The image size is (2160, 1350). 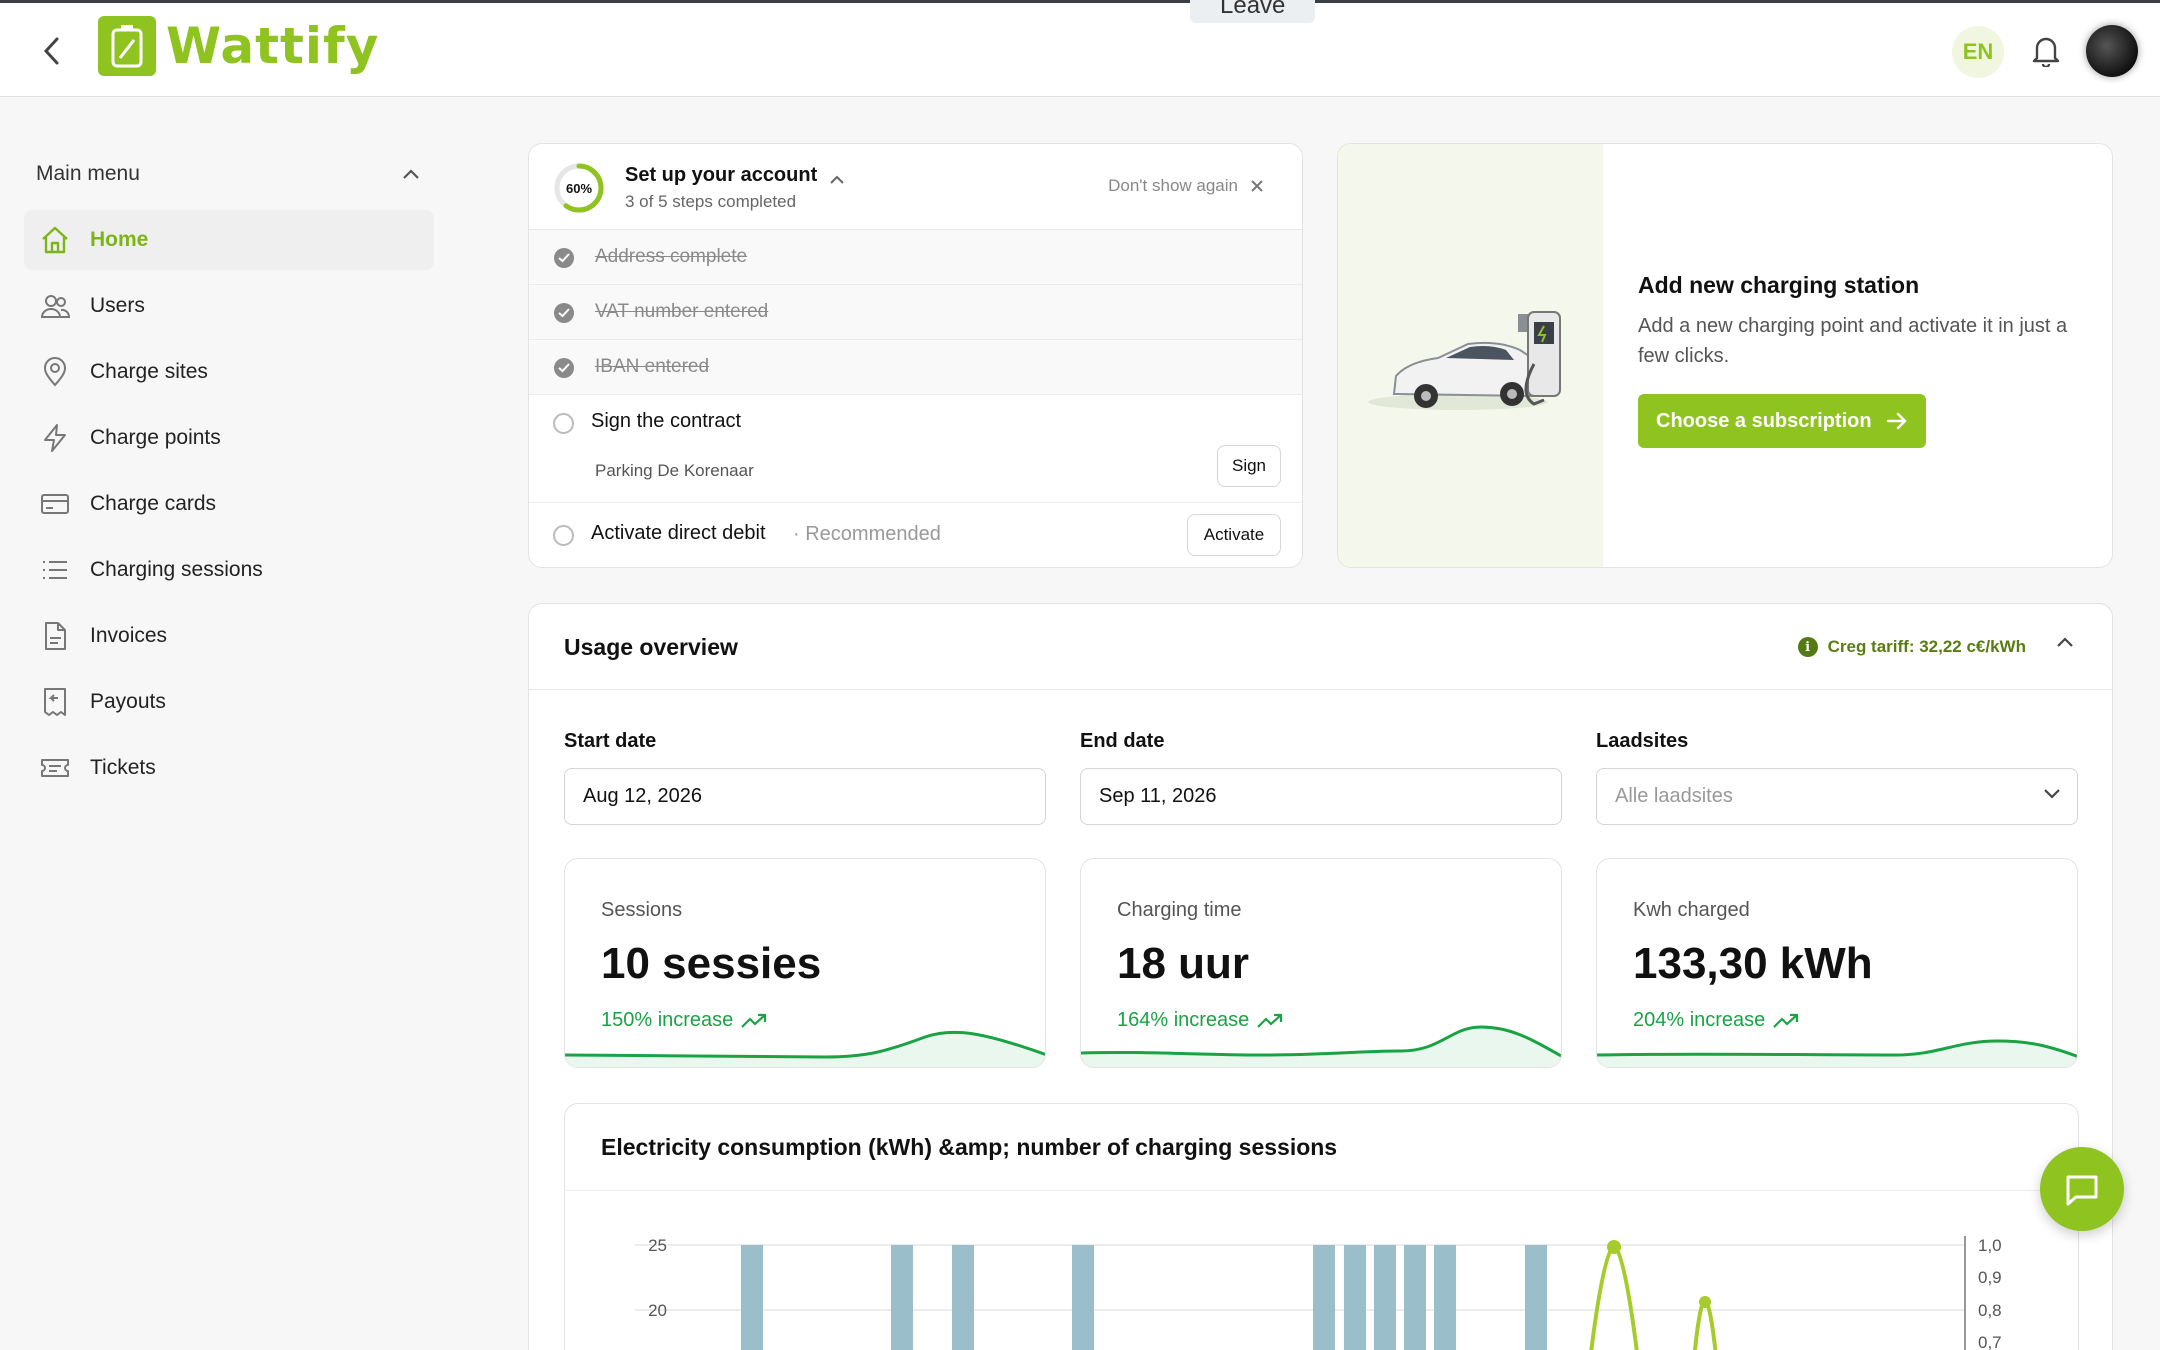 I want to click on logo-text: Wattify, so click(x=273, y=46).